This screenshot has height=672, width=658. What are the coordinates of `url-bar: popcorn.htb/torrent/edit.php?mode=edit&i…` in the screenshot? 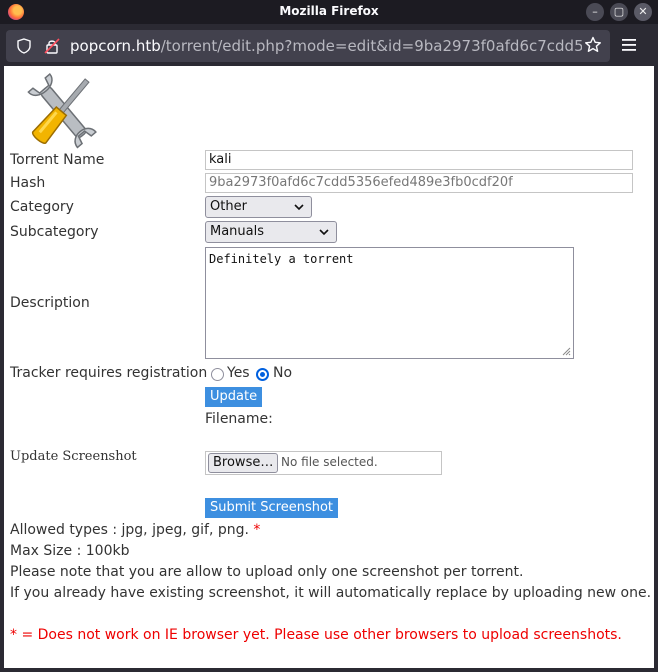 It's located at (308, 46).